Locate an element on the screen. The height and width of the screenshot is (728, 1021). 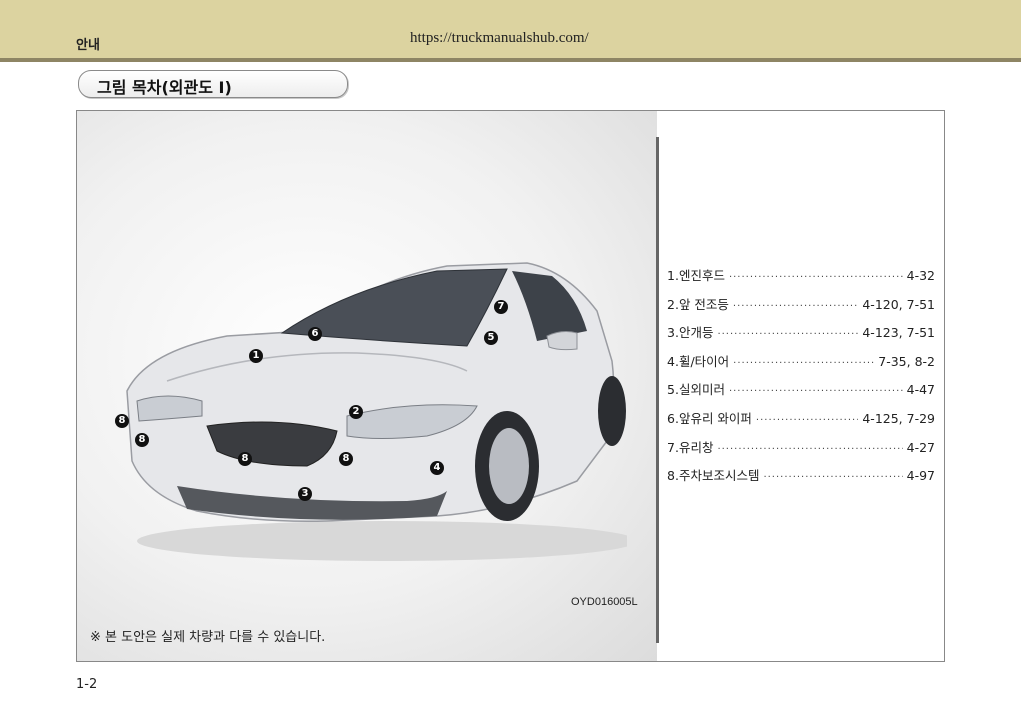
title-pill: 그림 목차(외관도 I) is located at coordinates (213, 84).